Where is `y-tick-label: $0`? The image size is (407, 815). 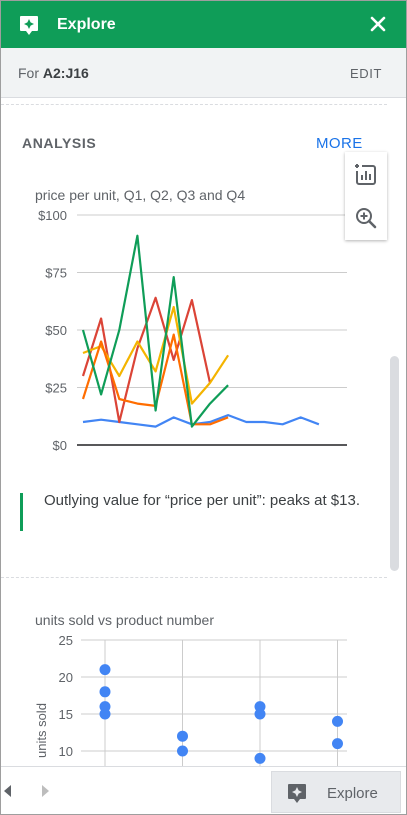
y-tick-label: $0 is located at coordinates (60, 445).